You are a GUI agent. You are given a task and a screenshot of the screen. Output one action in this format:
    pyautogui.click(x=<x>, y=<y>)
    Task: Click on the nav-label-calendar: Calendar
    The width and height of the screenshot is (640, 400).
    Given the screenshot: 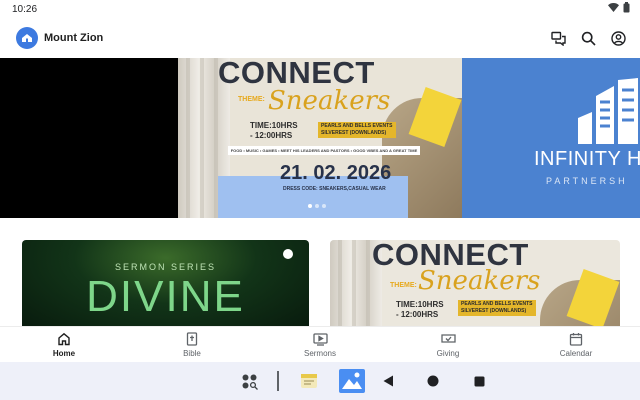 What is the action you would take?
    pyautogui.click(x=576, y=353)
    